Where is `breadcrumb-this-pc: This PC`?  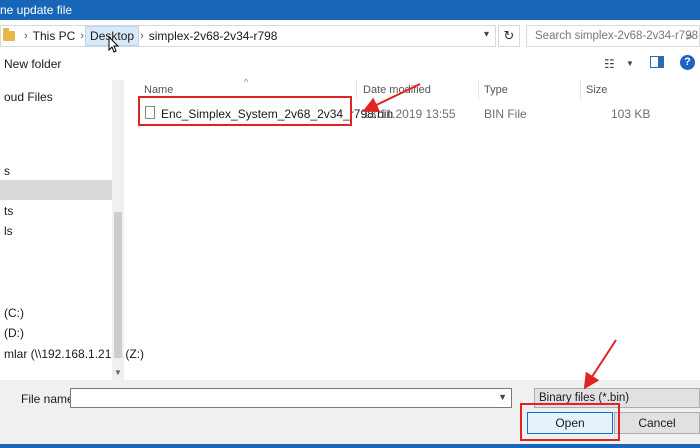 breadcrumb-this-pc: This PC is located at coordinates (54, 36).